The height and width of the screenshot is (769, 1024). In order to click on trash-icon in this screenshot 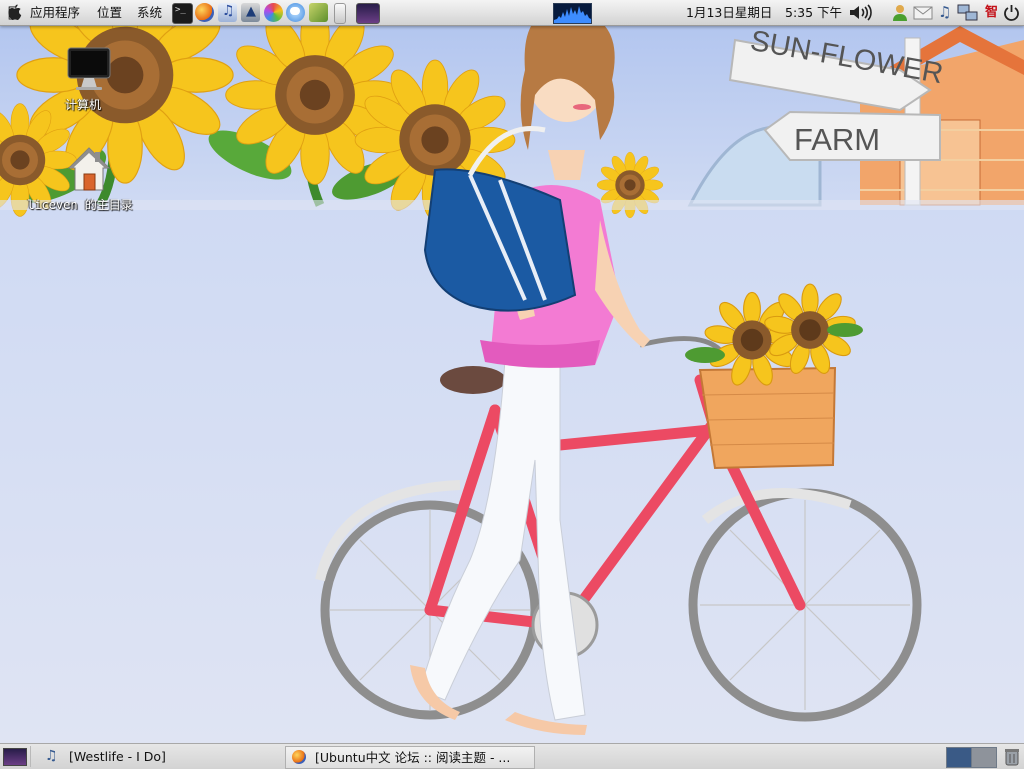, I will do `click(1012, 756)`.